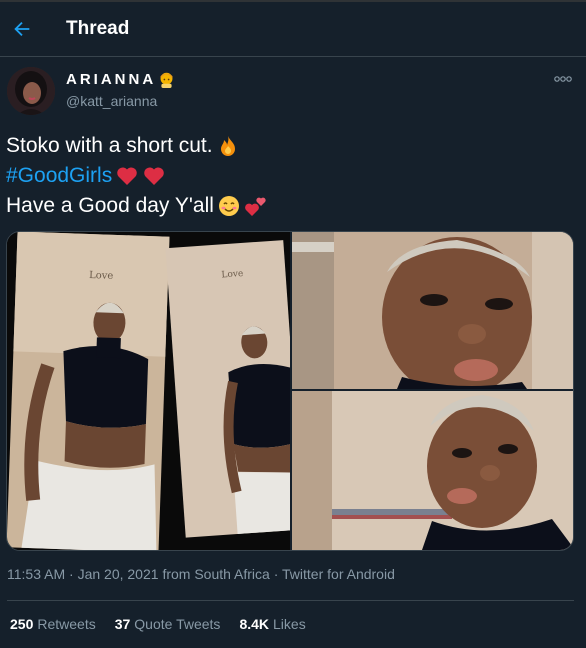  Describe the element at coordinates (110, 205) in the screenshot. I see `tweet-line-3-text: Have a Good day Y'all` at that location.